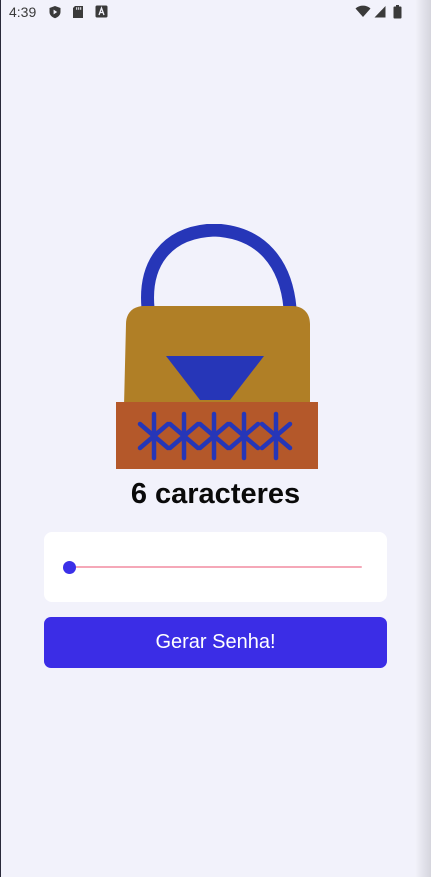 This screenshot has height=877, width=431. Describe the element at coordinates (23, 12) in the screenshot. I see `status-time: 4:39` at that location.